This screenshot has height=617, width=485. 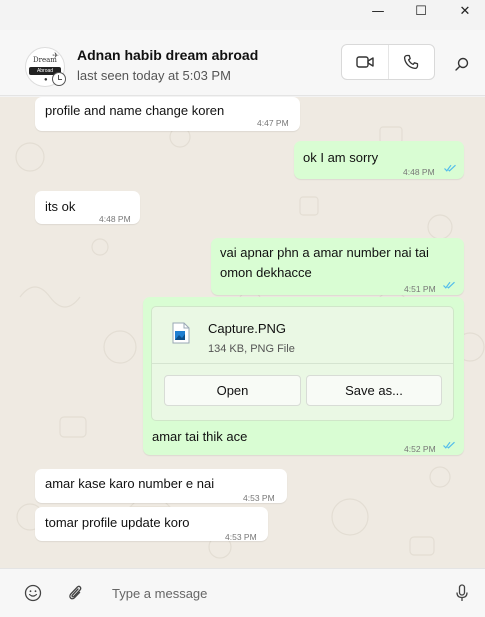 I want to click on voice-call-button, so click(x=410, y=62).